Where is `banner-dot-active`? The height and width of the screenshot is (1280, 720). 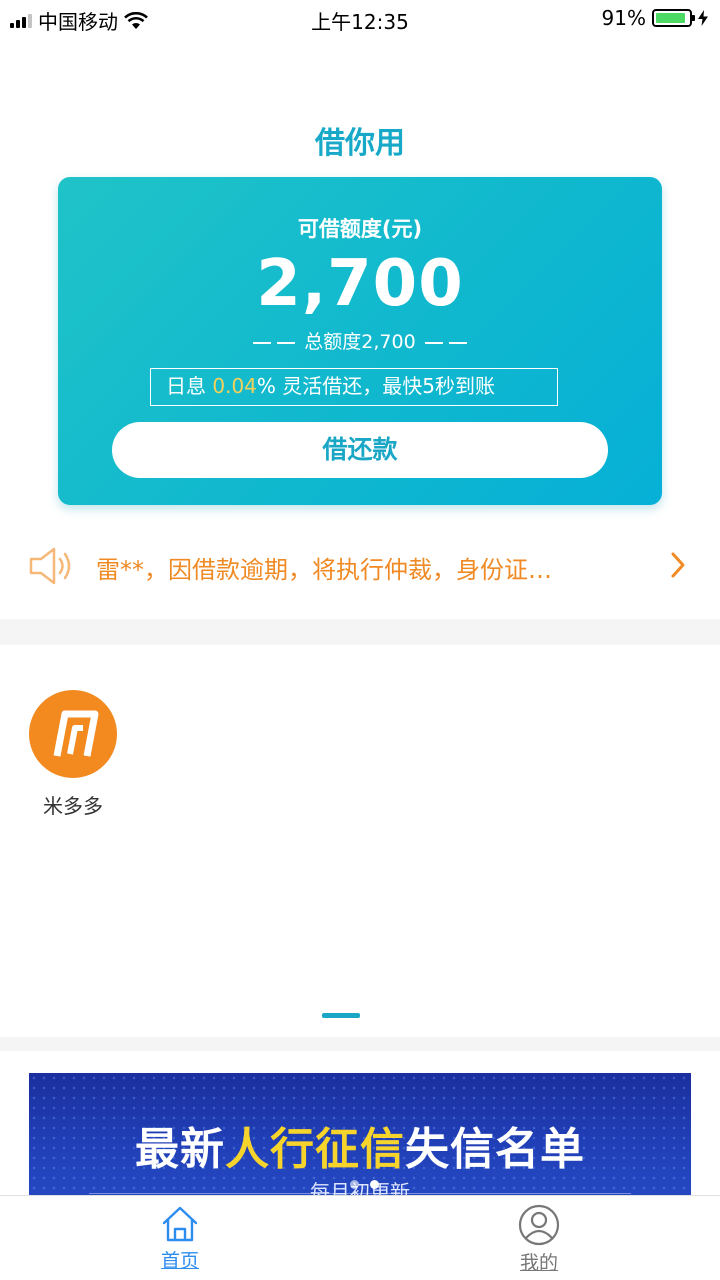 banner-dot-active is located at coordinates (374, 1184).